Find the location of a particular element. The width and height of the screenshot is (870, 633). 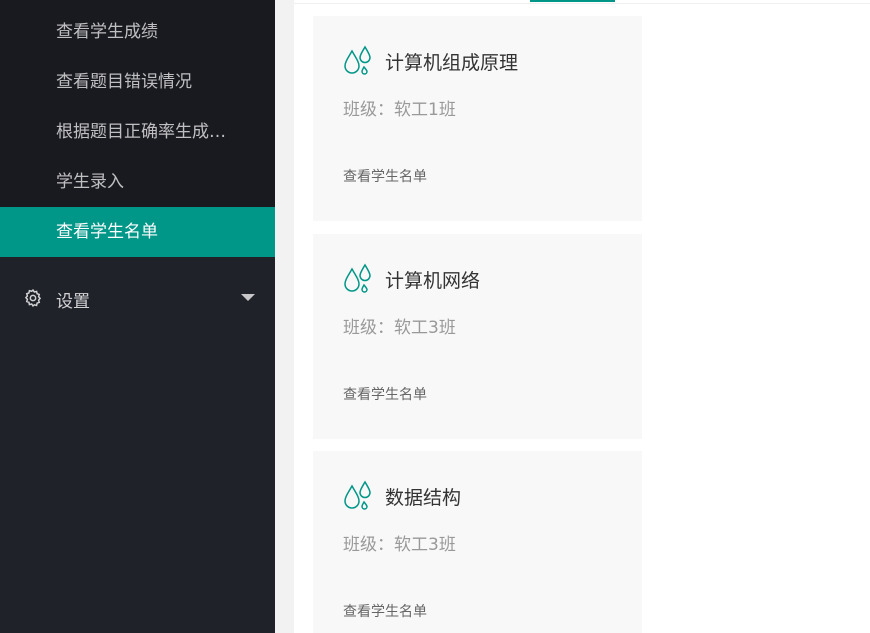

course-class: 班级：软工1班 is located at coordinates (399, 107).